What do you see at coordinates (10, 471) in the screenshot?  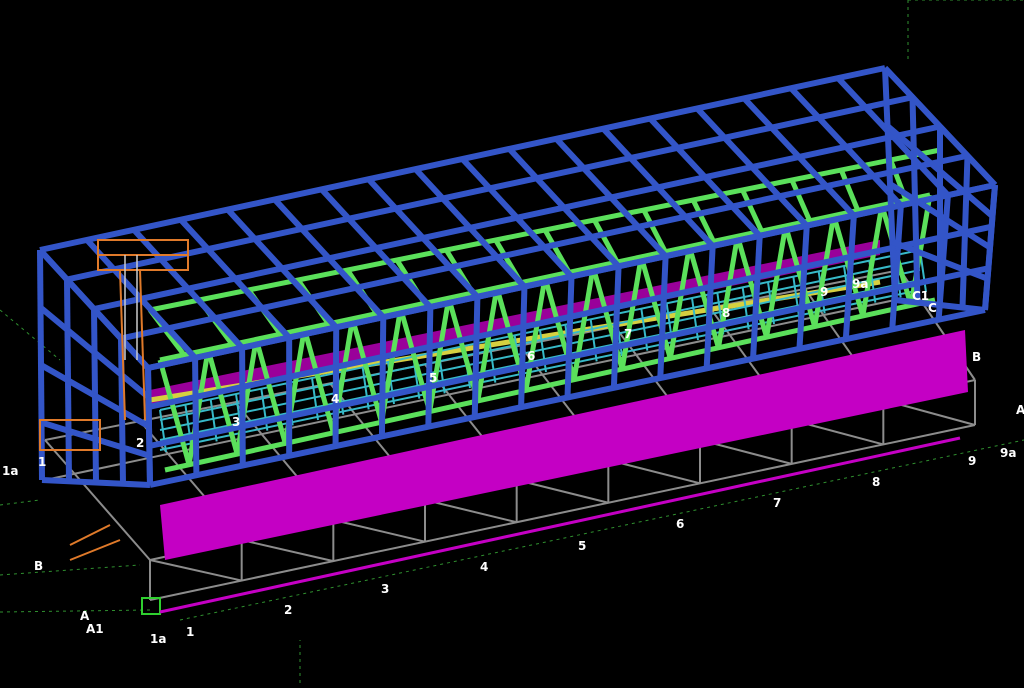 I see `side-label-1a: 1a` at bounding box center [10, 471].